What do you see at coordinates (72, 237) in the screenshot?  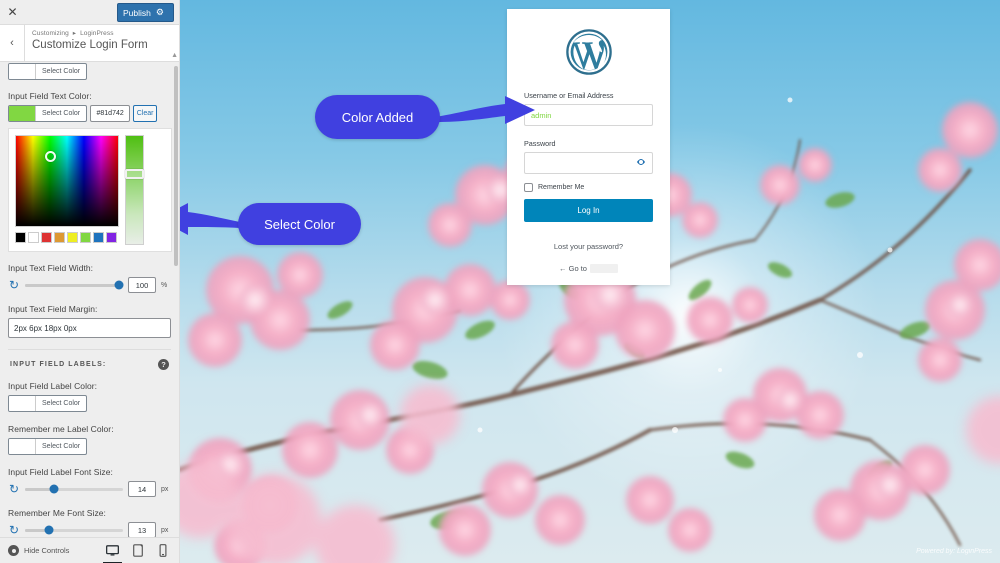 I see `preset-swatch-yellow` at bounding box center [72, 237].